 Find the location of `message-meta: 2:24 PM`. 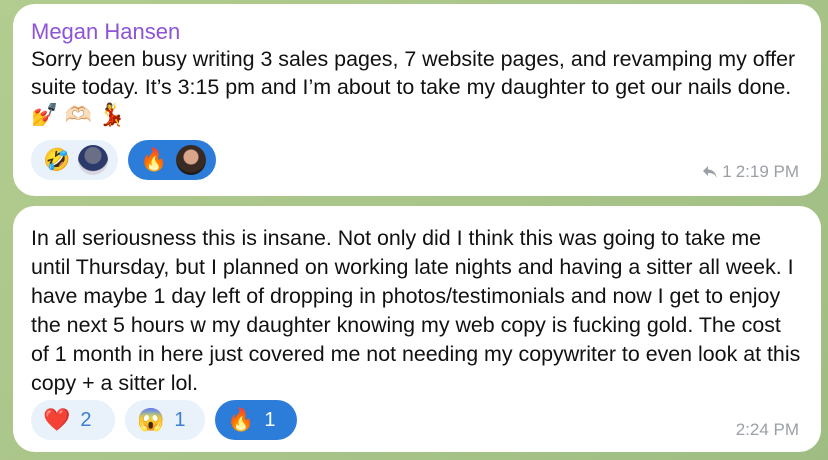

message-meta: 2:24 PM is located at coordinates (767, 430).